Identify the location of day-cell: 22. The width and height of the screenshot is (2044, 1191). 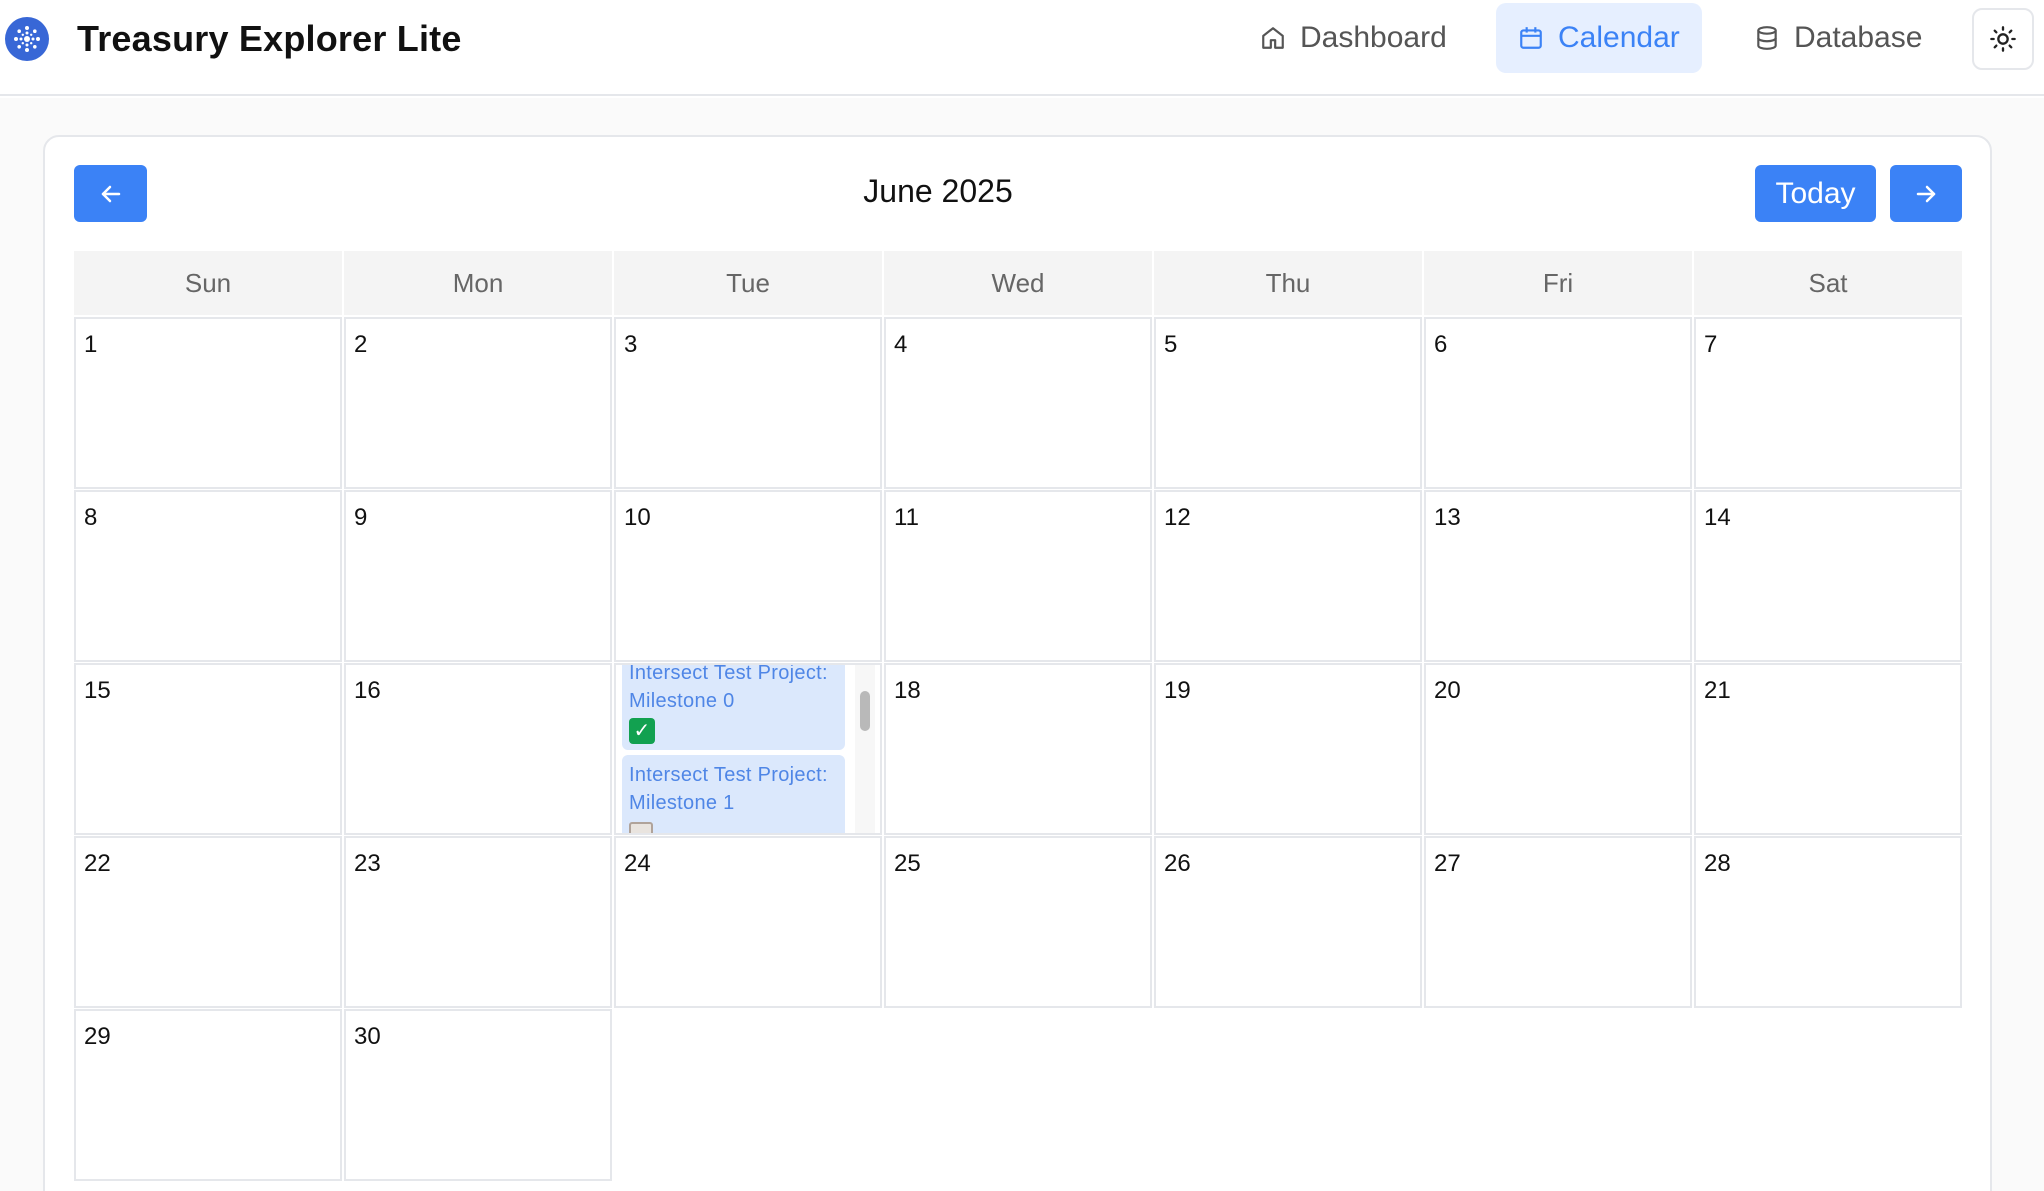
(208, 922).